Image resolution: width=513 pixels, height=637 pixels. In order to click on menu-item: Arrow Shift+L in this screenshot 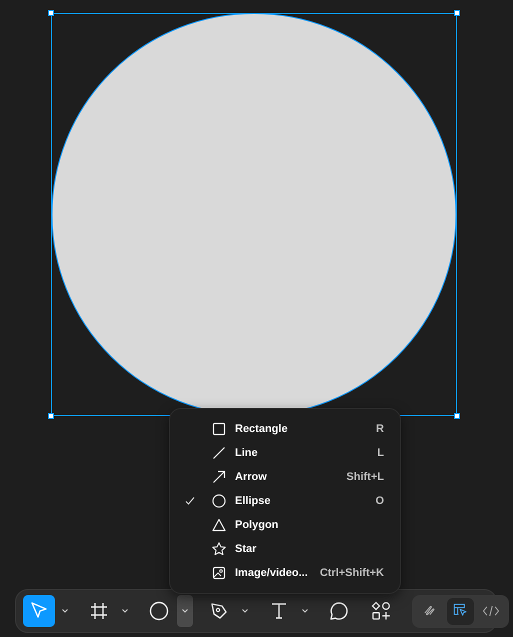, I will do `click(285, 477)`.